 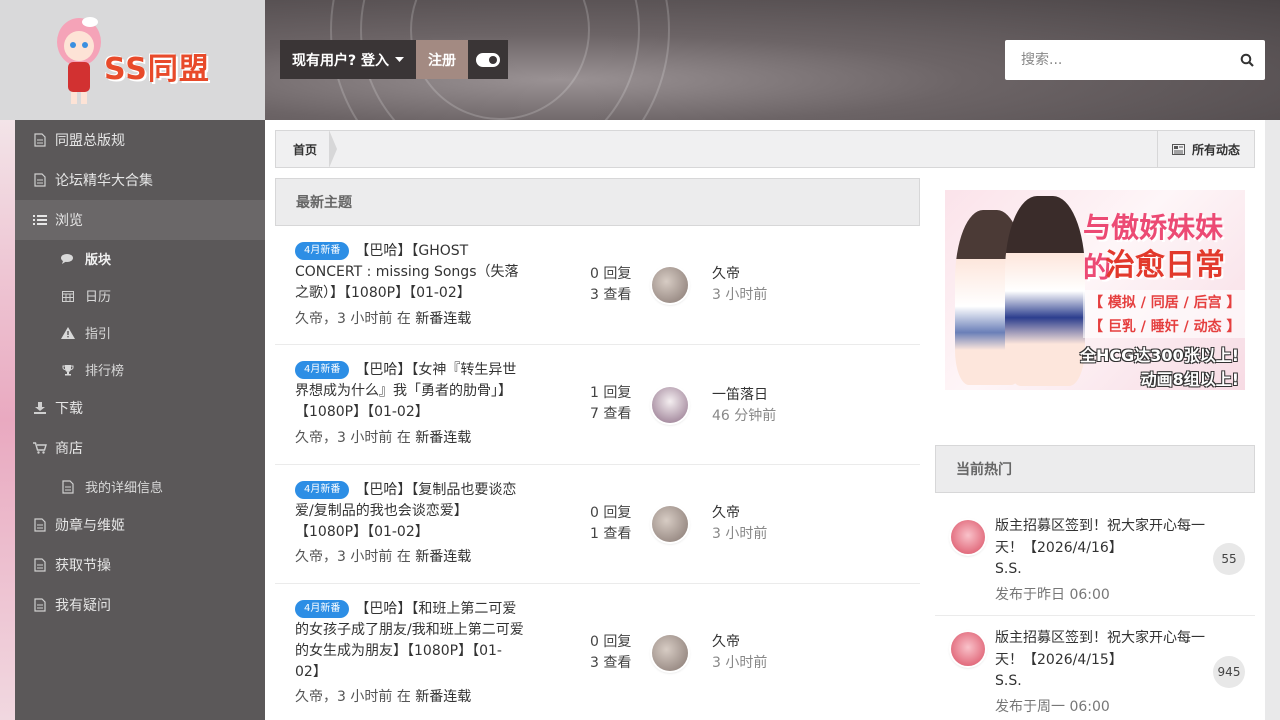 What do you see at coordinates (79, 60) in the screenshot?
I see `mascot-icon` at bounding box center [79, 60].